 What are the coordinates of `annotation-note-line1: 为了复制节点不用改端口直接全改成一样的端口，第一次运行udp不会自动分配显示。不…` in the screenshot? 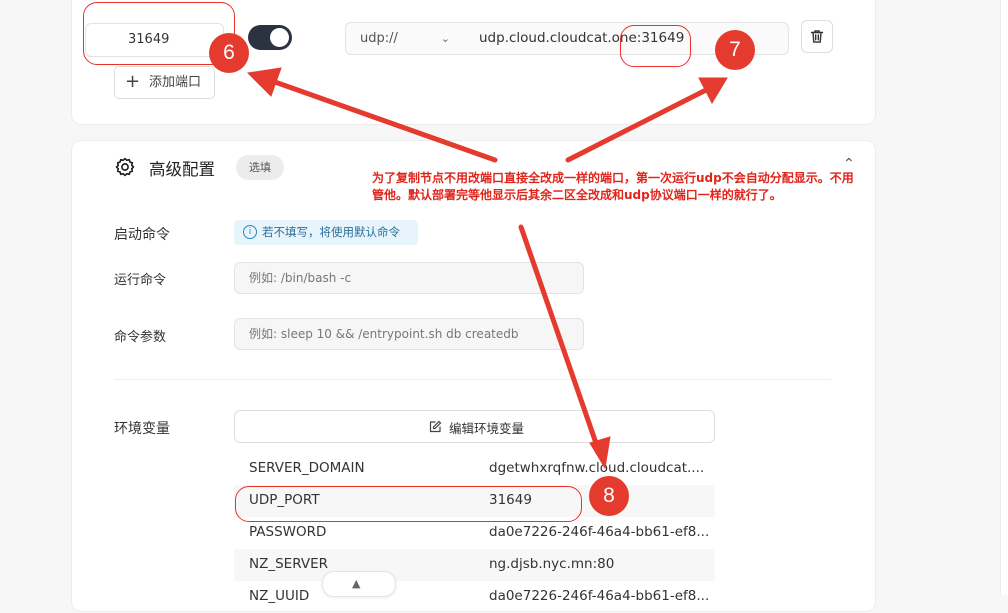 It's located at (613, 178).